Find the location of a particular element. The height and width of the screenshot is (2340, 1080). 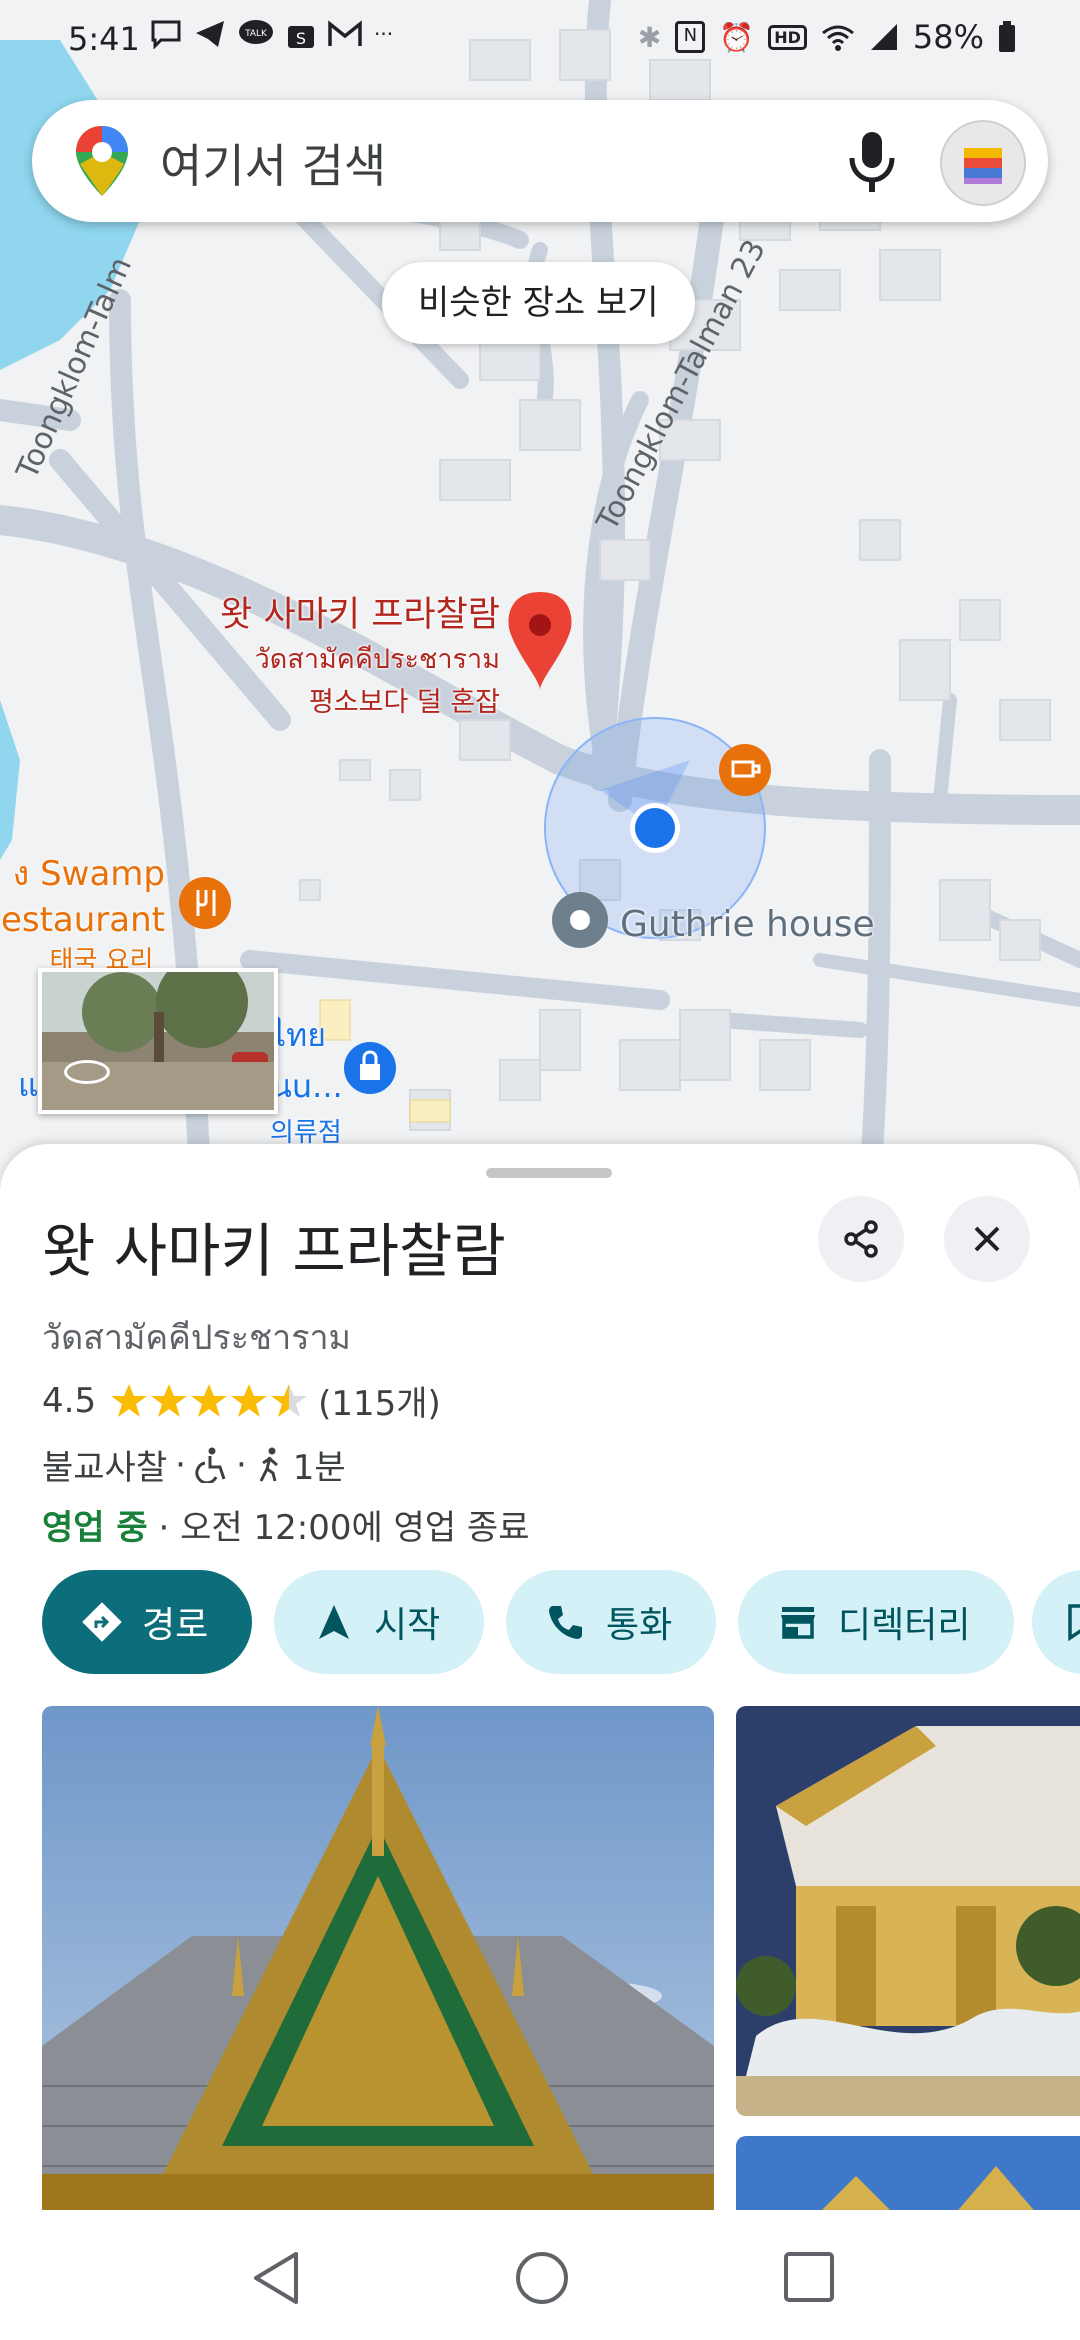

telegram-icon is located at coordinates (210, 34).